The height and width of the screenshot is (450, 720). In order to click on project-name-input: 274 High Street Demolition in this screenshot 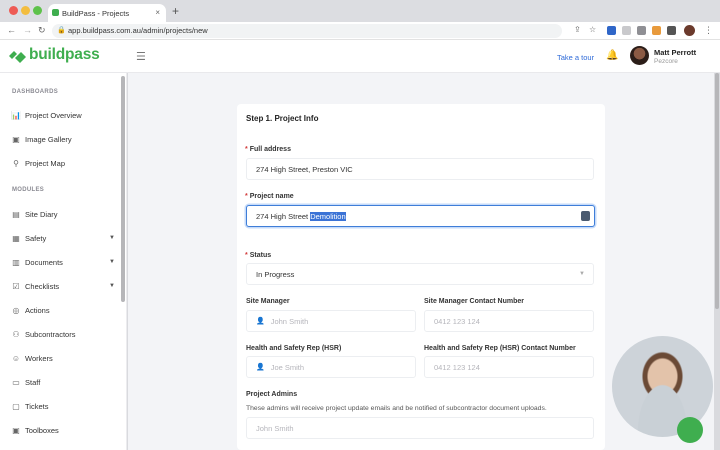, I will do `click(420, 216)`.